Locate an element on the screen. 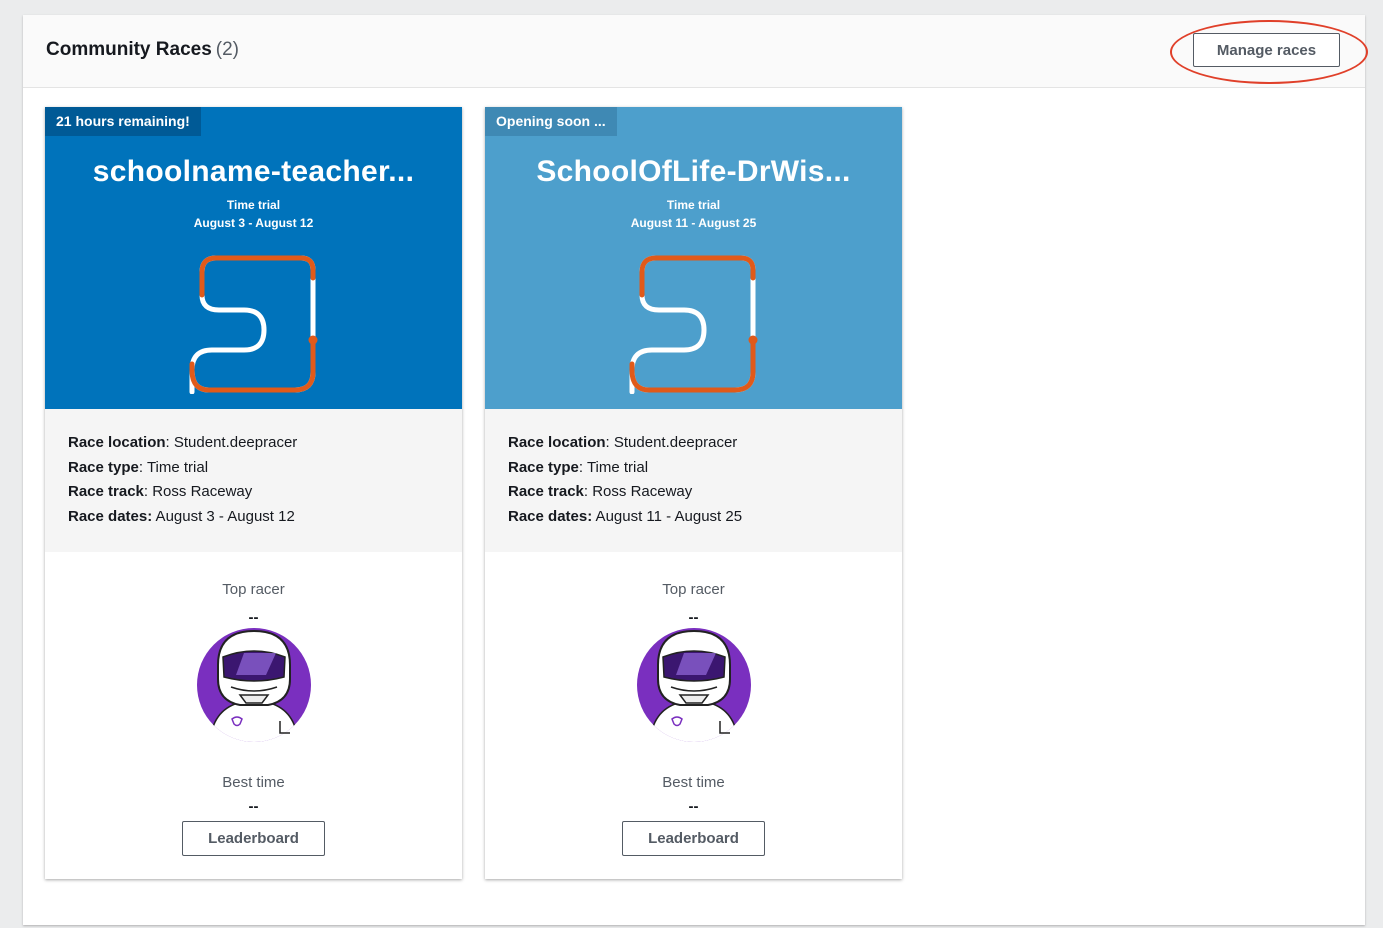 Image resolution: width=1383 pixels, height=928 pixels. race-count: (2) is located at coordinates (227, 49).